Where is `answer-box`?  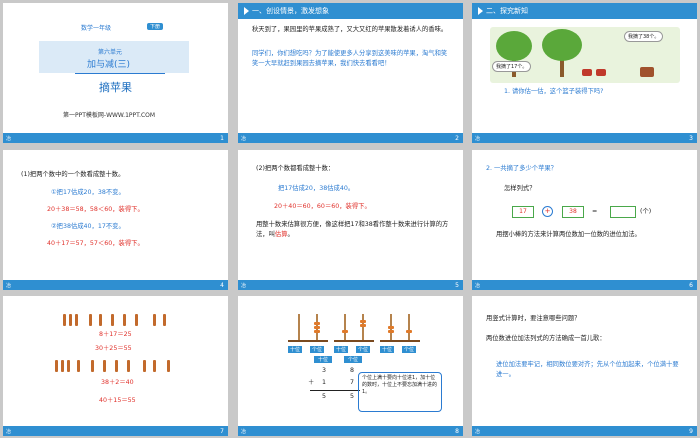
answer-box is located at coordinates (623, 212).